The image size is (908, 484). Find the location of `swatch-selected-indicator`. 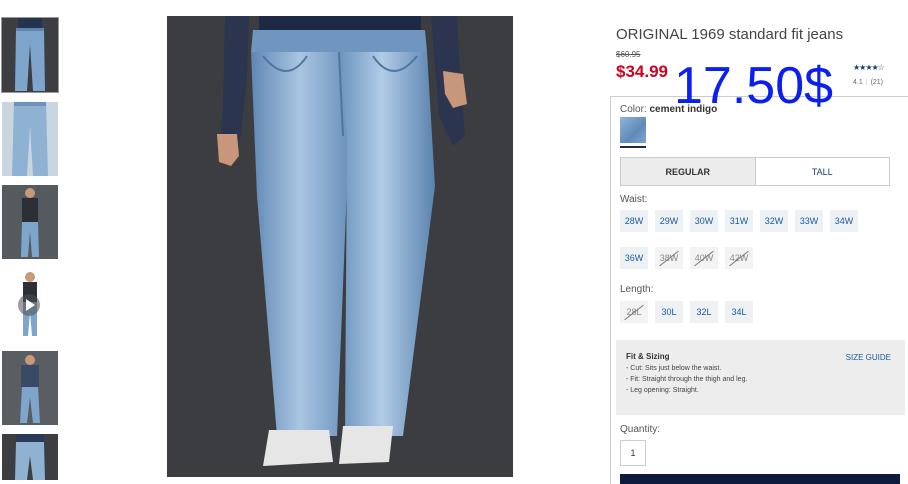

swatch-selected-indicator is located at coordinates (633, 147).